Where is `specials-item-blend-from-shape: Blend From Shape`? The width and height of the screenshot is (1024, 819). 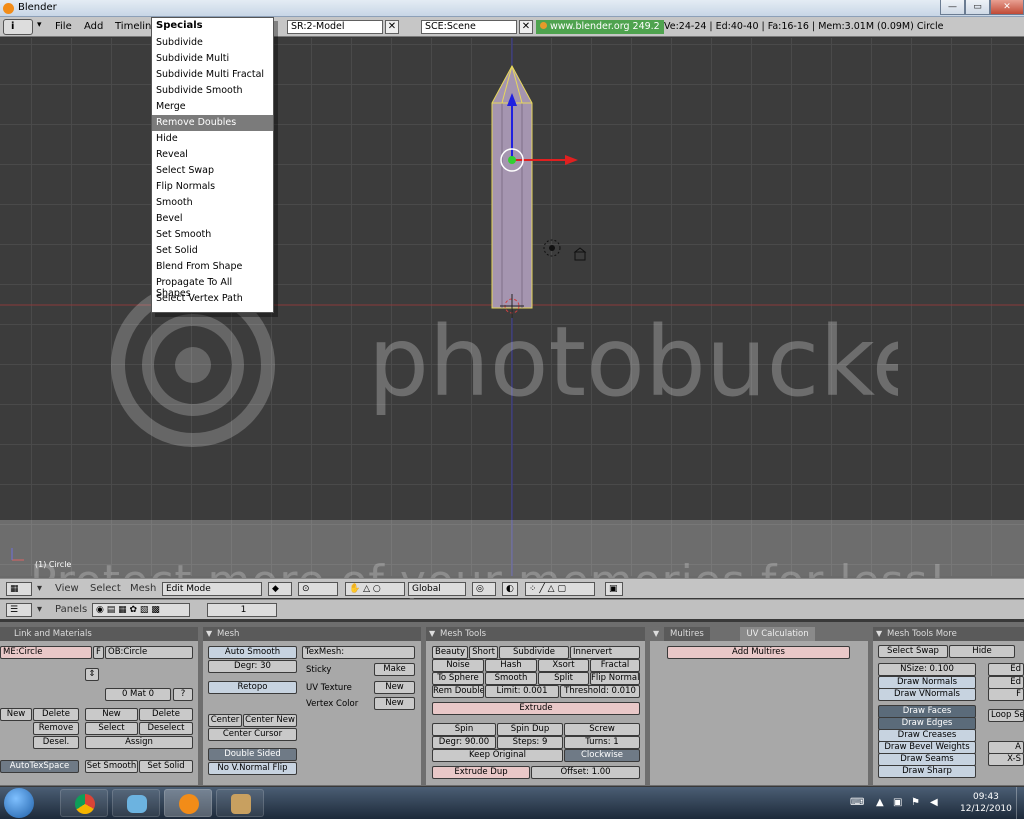 specials-item-blend-from-shape: Blend From Shape is located at coordinates (212, 267).